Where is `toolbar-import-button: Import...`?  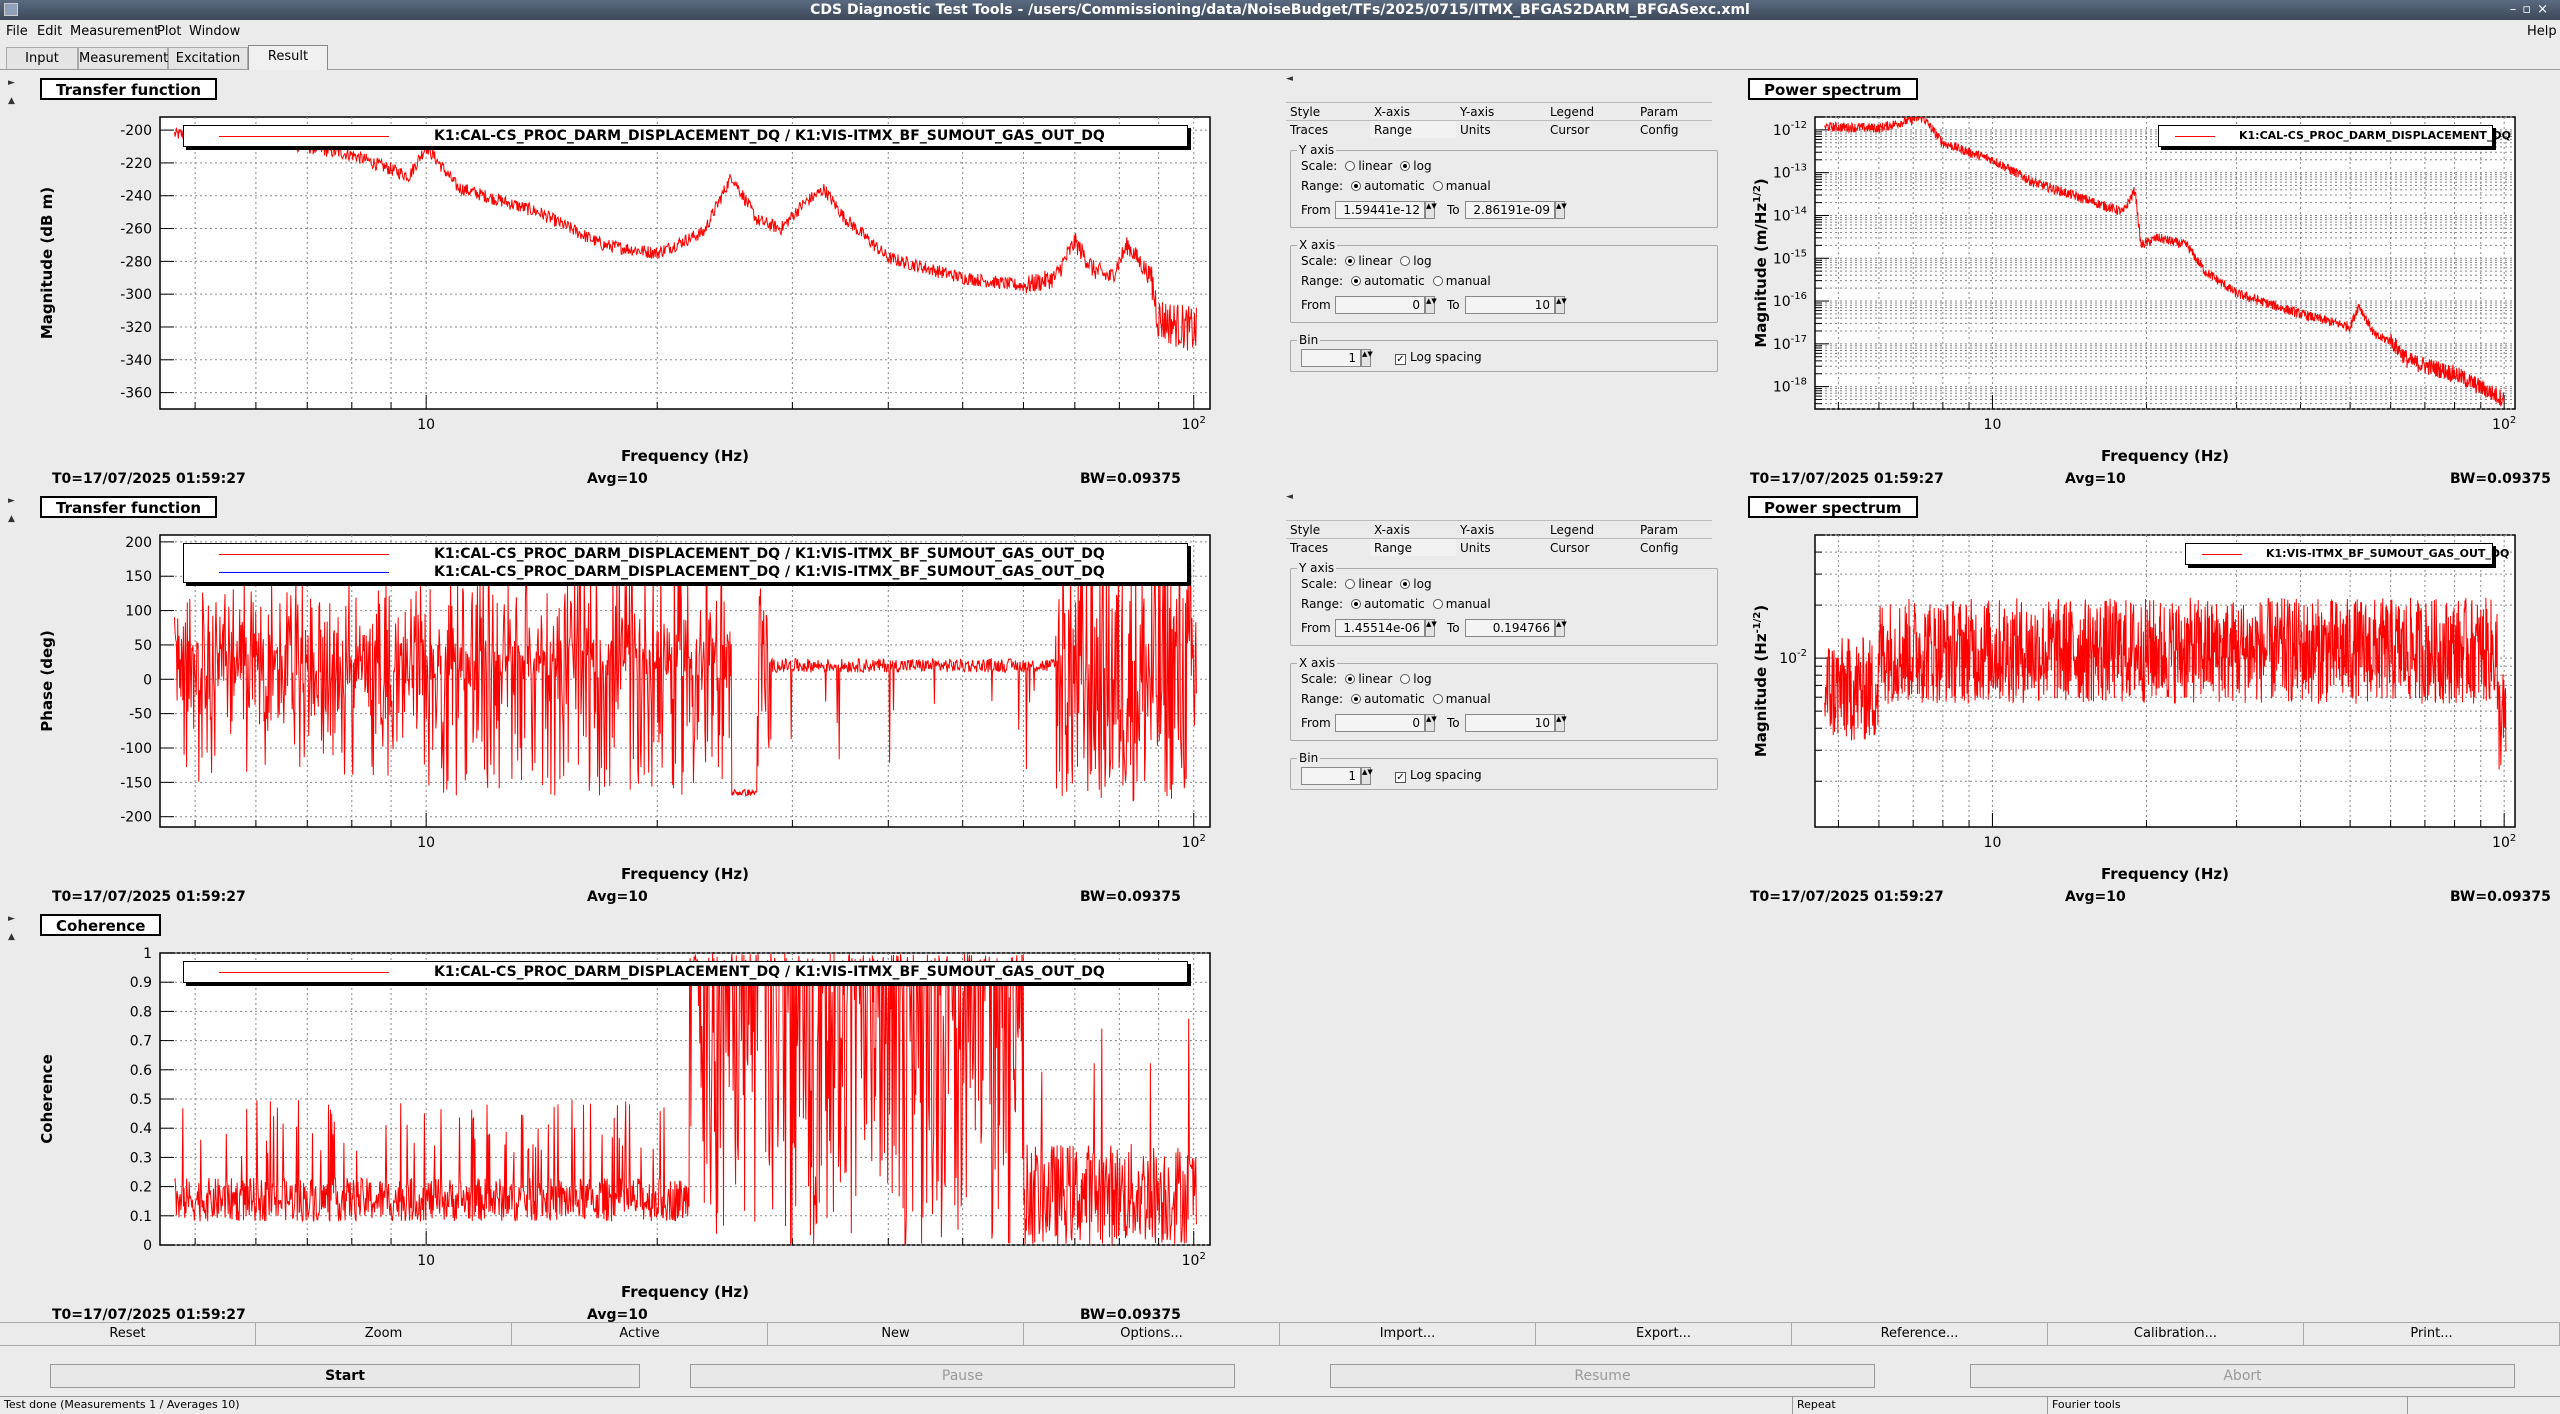
toolbar-import-button: Import... is located at coordinates (1408, 1334).